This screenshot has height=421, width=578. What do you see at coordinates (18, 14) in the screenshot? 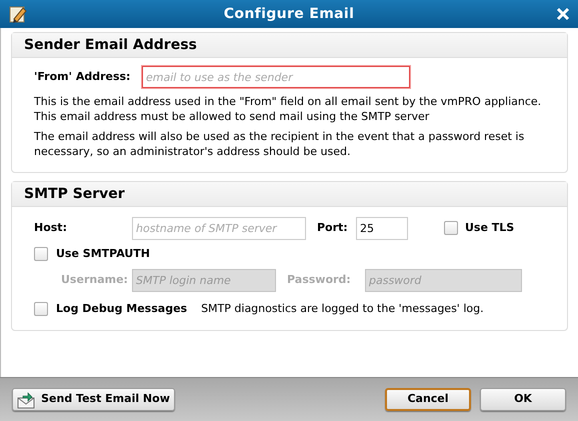
I see `pencil-note-icon` at bounding box center [18, 14].